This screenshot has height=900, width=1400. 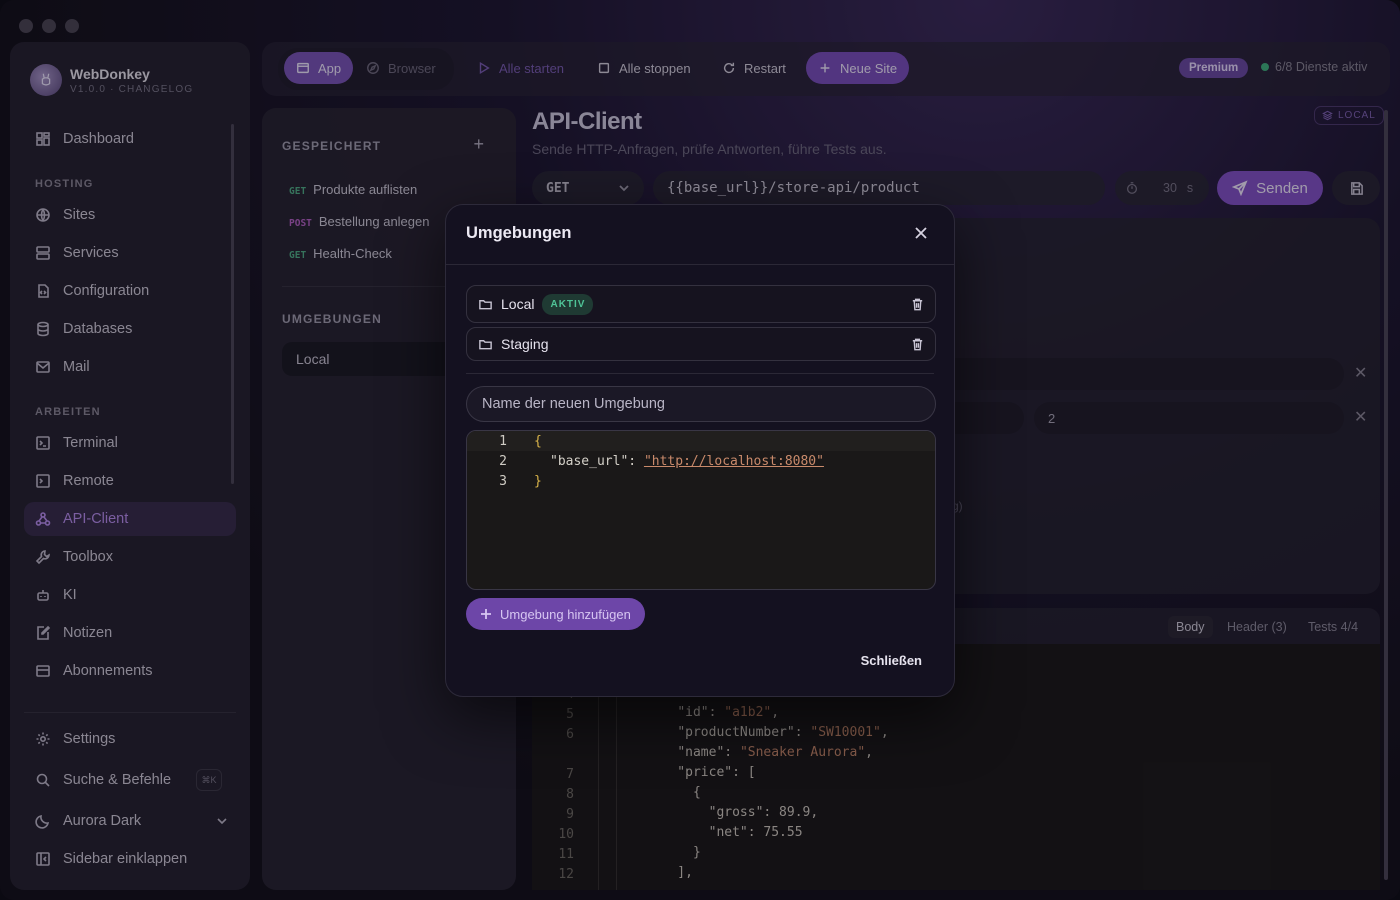 I want to click on plus-icon, so click(x=486, y=614).